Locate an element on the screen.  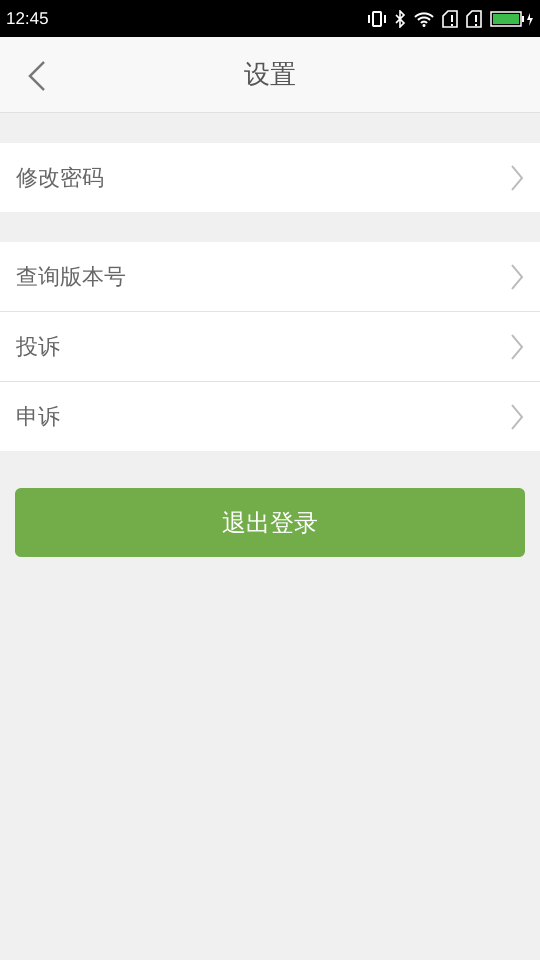
settings-row: 修改密码 is located at coordinates (270, 177).